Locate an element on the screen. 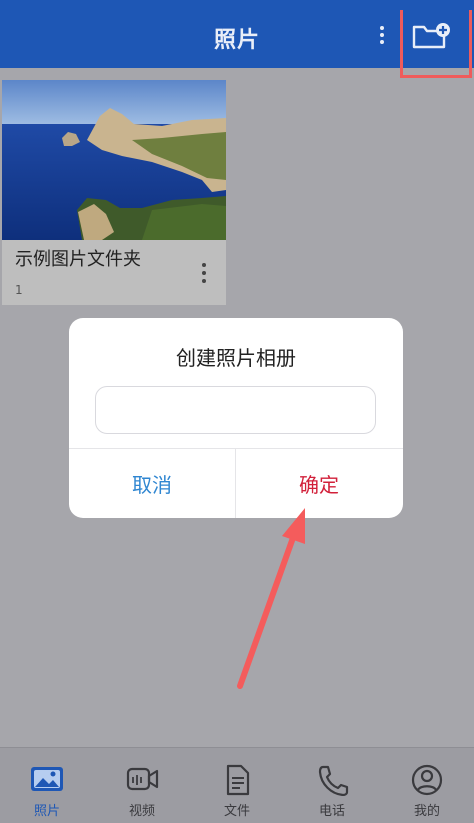  album-count: 1 is located at coordinates (19, 290).